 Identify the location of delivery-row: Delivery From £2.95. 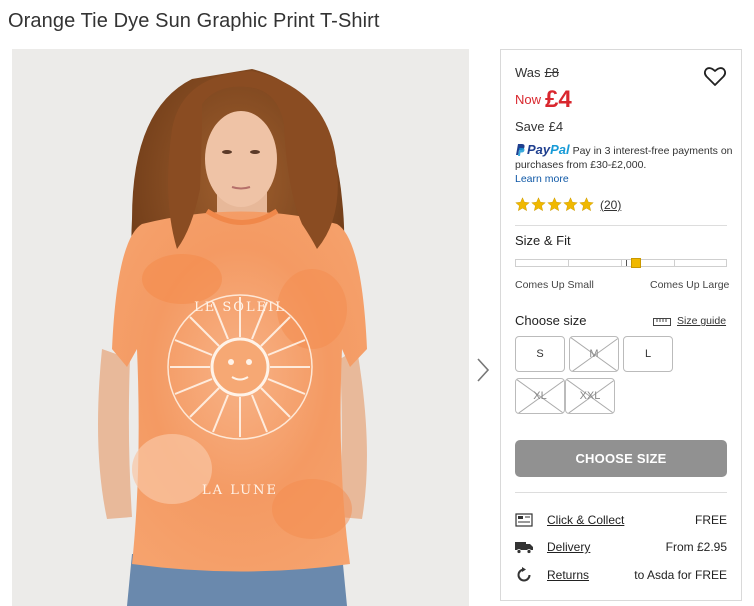
(621, 547).